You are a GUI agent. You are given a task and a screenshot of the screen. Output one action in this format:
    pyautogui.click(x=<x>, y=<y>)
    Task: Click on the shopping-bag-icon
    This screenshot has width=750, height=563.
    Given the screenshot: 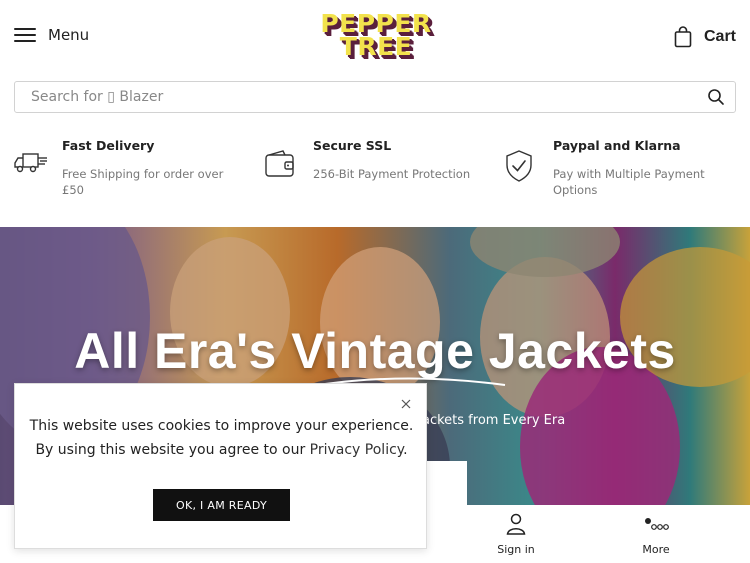 What is the action you would take?
    pyautogui.click(x=683, y=37)
    